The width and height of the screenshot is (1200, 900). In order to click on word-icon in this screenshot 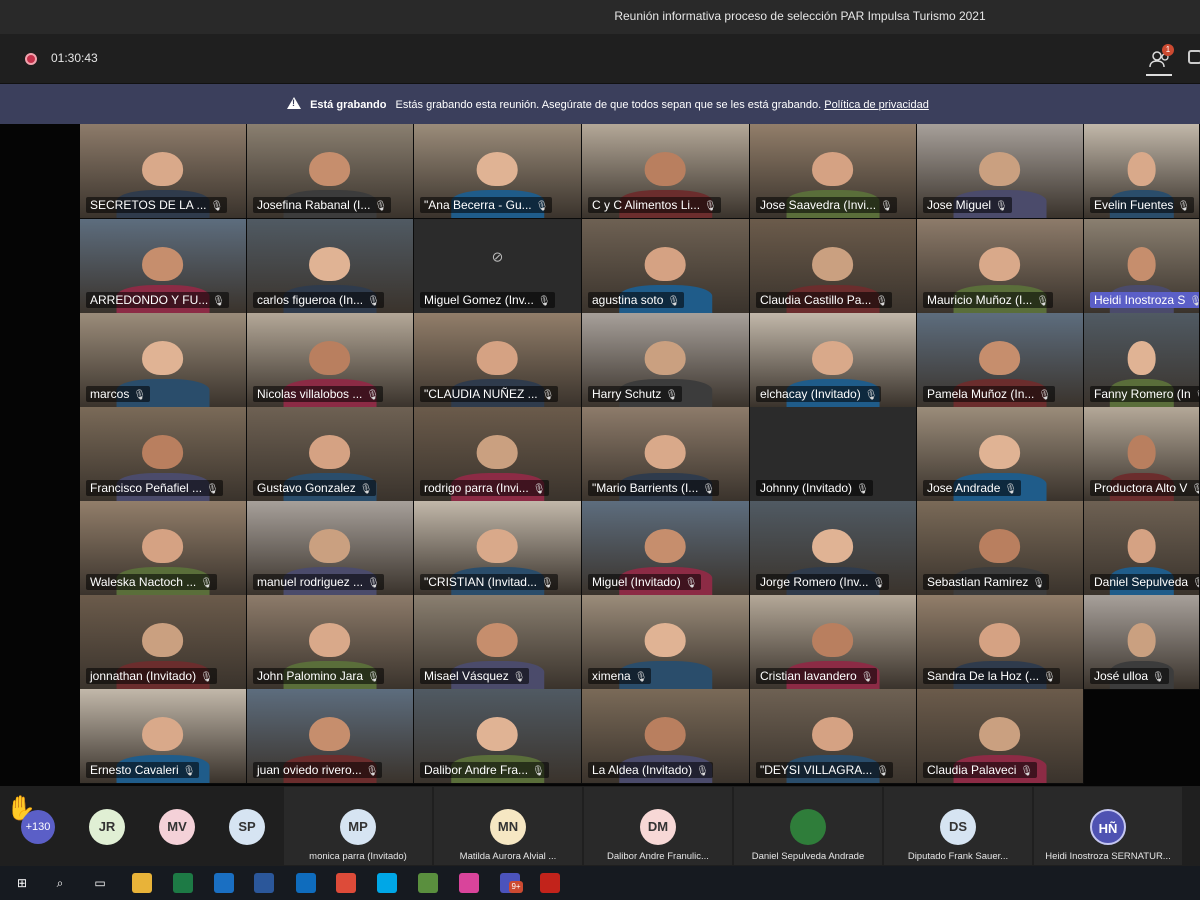, I will do `click(264, 883)`.